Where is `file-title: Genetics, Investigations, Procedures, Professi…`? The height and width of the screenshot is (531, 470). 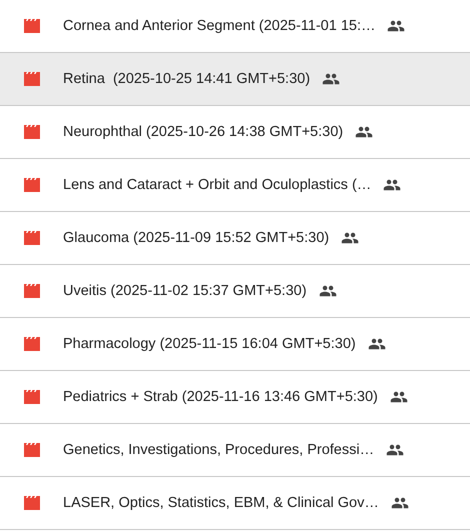
file-title: Genetics, Investigations, Procedures, Professi… is located at coordinates (218, 450).